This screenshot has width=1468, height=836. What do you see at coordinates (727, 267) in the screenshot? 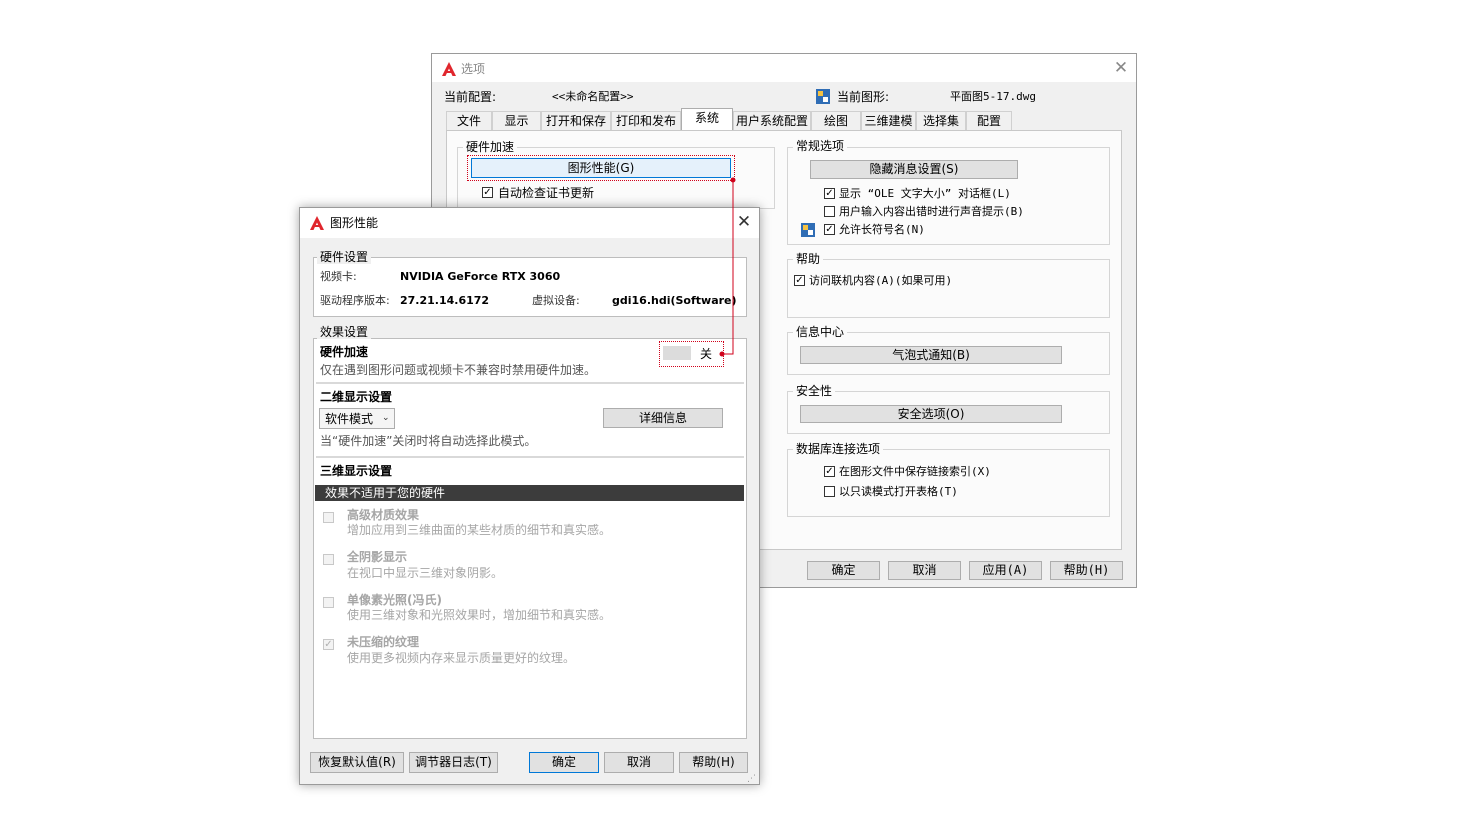
I see `connector-line` at bounding box center [727, 267].